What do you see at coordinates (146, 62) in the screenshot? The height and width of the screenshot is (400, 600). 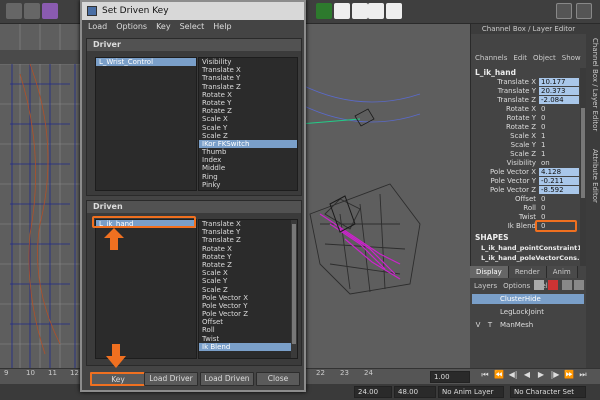 I see `driver-object-item: L_Wrist_Control` at bounding box center [146, 62].